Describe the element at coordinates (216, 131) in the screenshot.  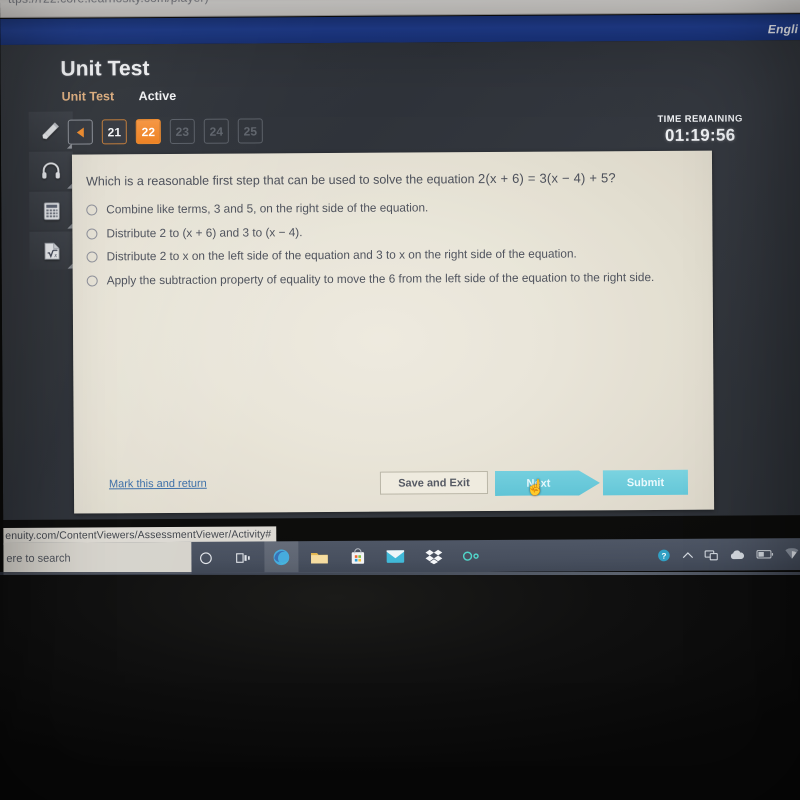
I see `pager-question-24: 24` at that location.